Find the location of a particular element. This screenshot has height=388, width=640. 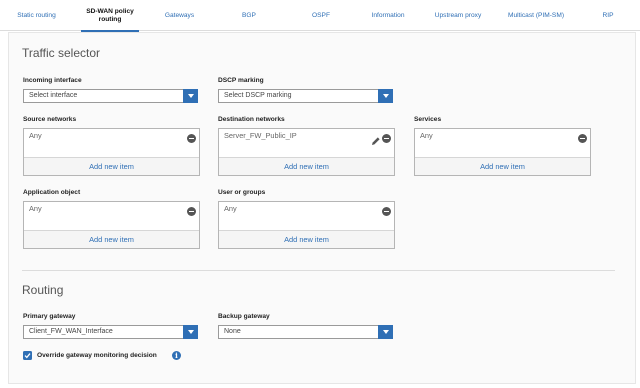

application-object-add-button: Add new item is located at coordinates (111, 239).